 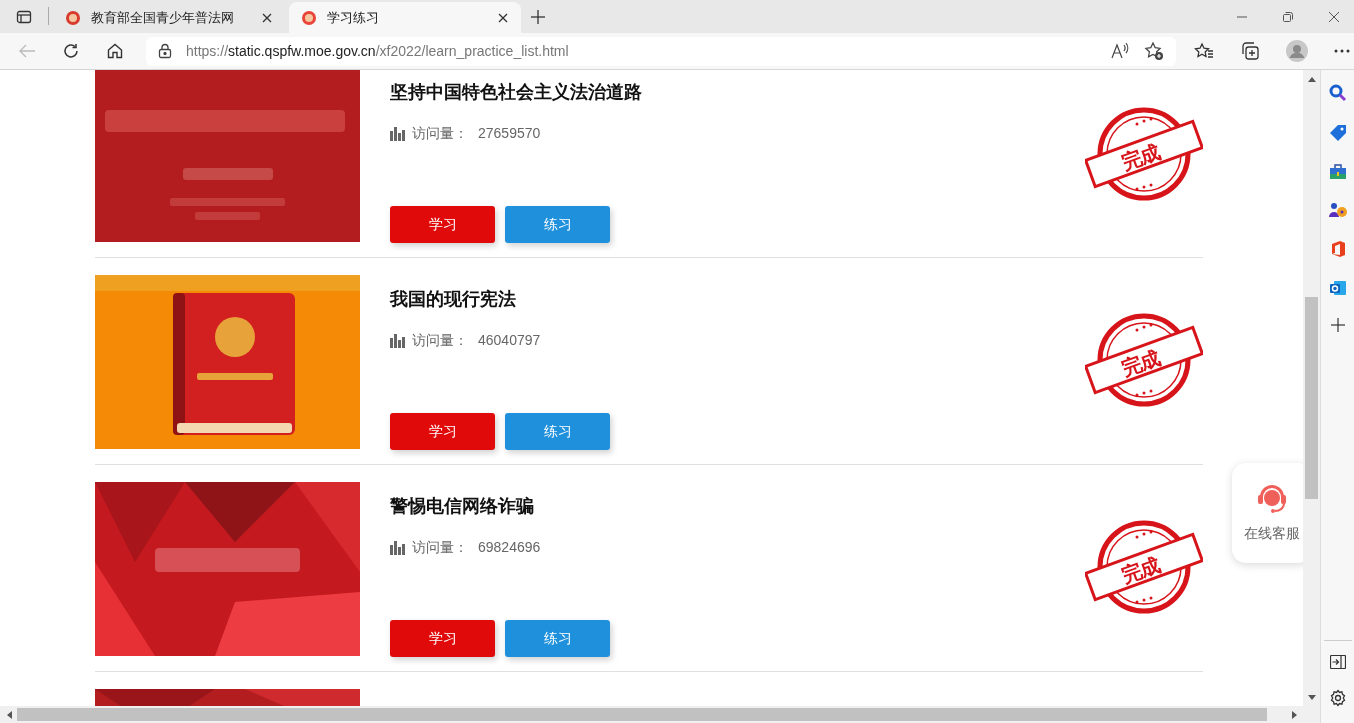 What do you see at coordinates (509, 133) in the screenshot?
I see `visits-count: 27659570` at bounding box center [509, 133].